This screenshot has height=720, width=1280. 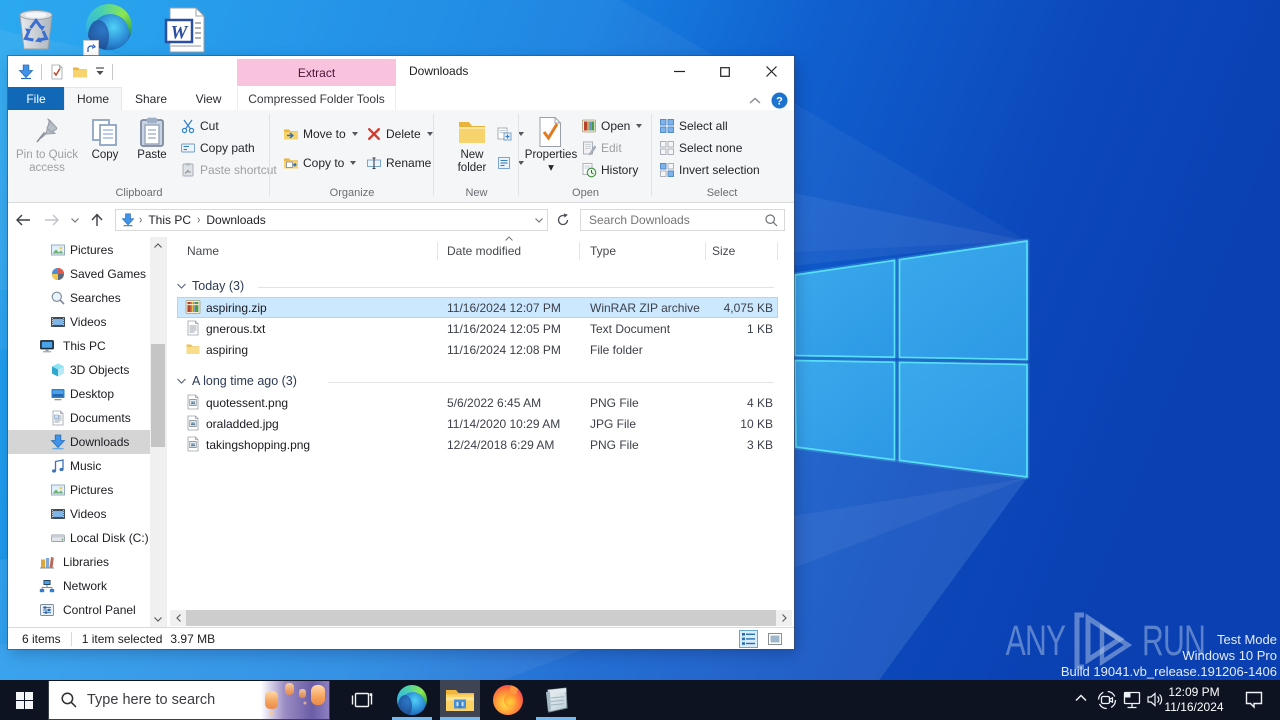 I want to click on taskbar-app-firefox, so click(x=508, y=700).